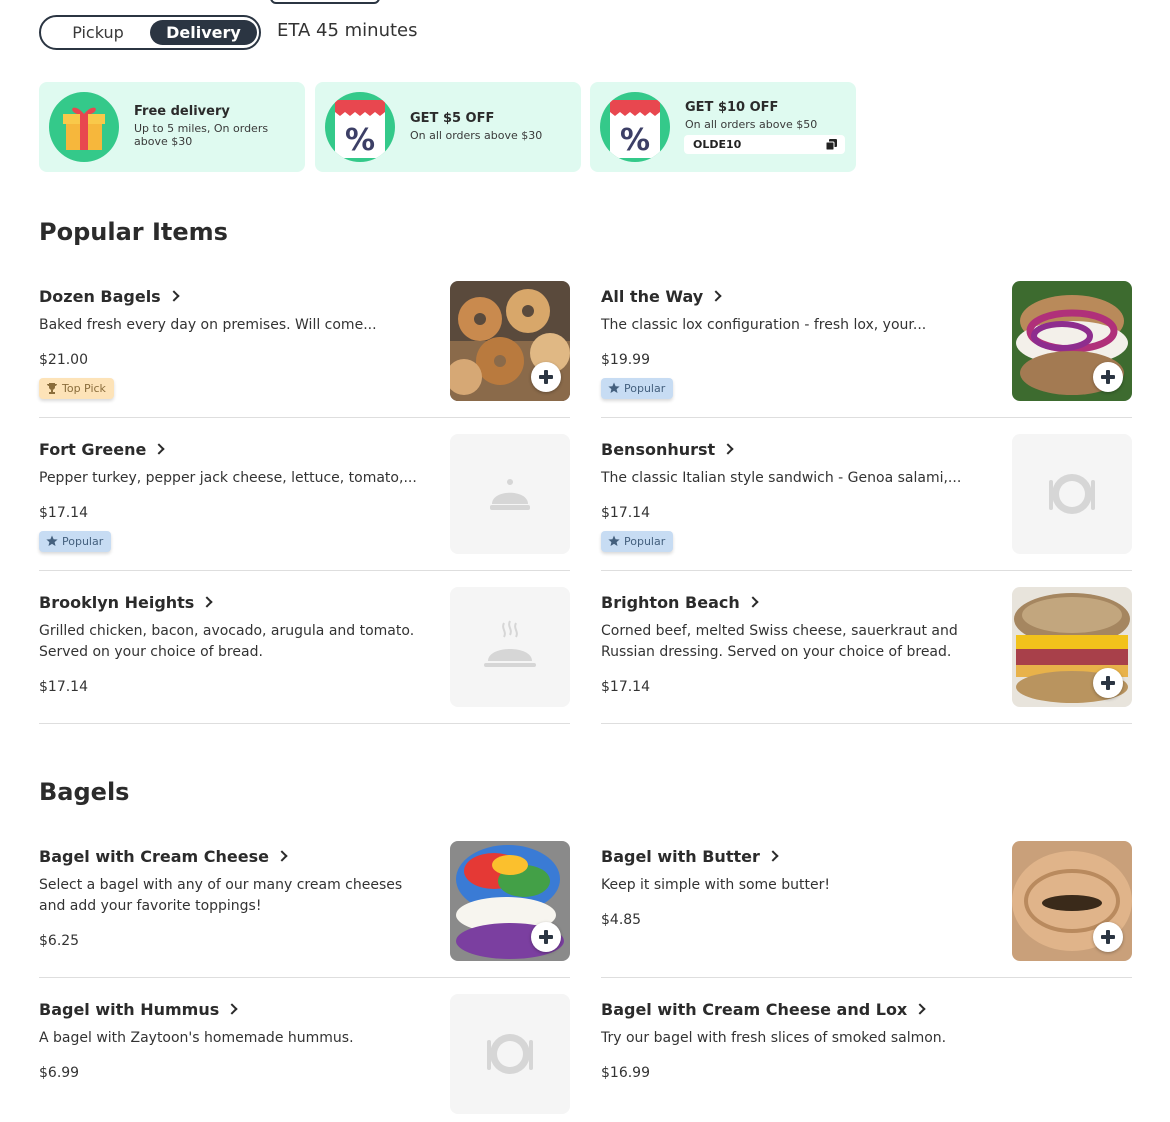 The width and height of the screenshot is (1170, 1122). What do you see at coordinates (625, 360) in the screenshot?
I see `item-price: $19.99` at bounding box center [625, 360].